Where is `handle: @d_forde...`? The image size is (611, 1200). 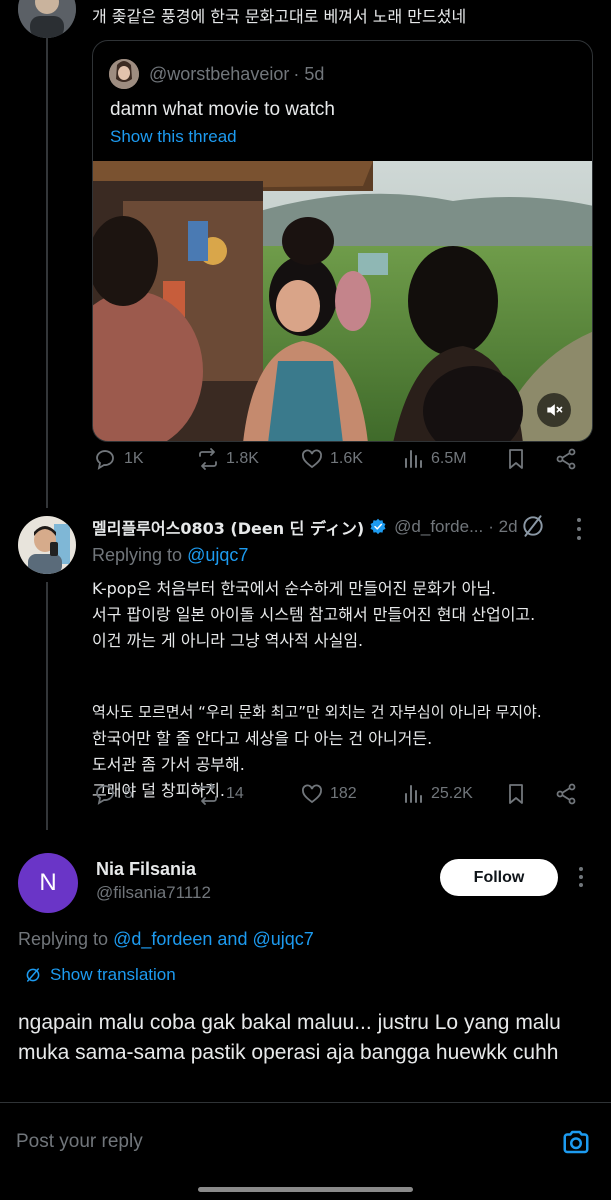
handle: @d_forde... is located at coordinates (438, 527).